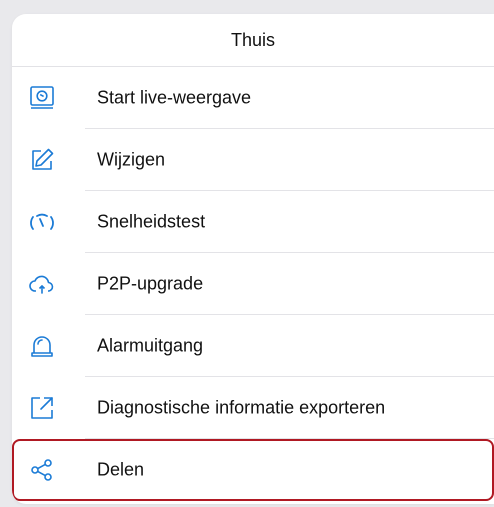 This screenshot has width=494, height=507. I want to click on menu-item-label: Alarmuitgang, so click(150, 345).